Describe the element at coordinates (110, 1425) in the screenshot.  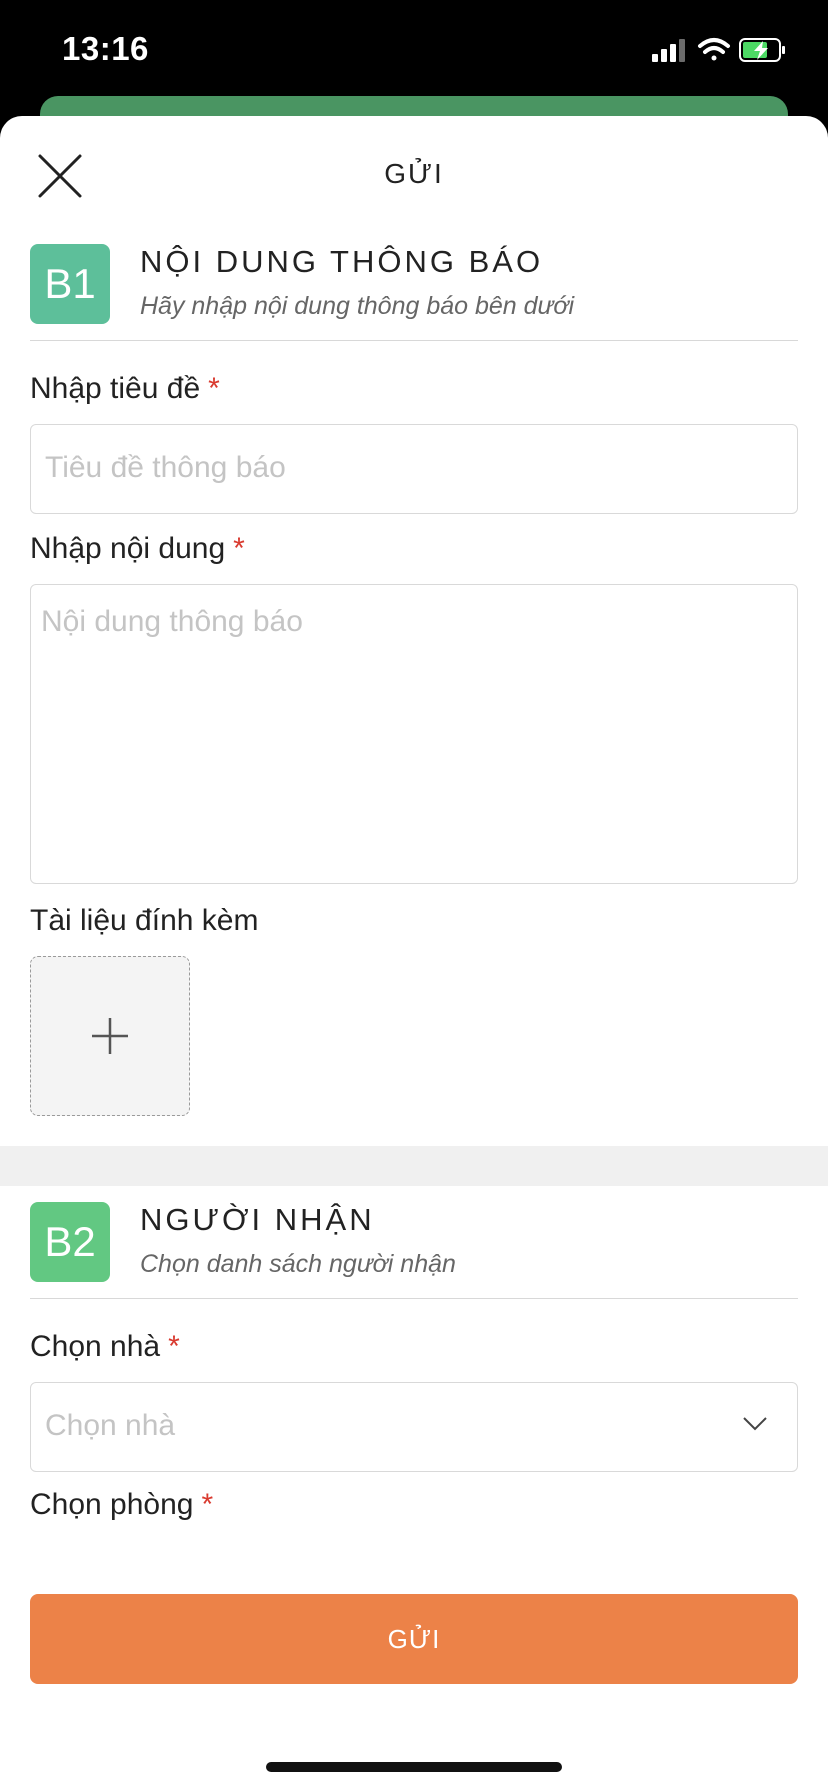
I see `house-select-placeholder: Chọn nhà` at that location.